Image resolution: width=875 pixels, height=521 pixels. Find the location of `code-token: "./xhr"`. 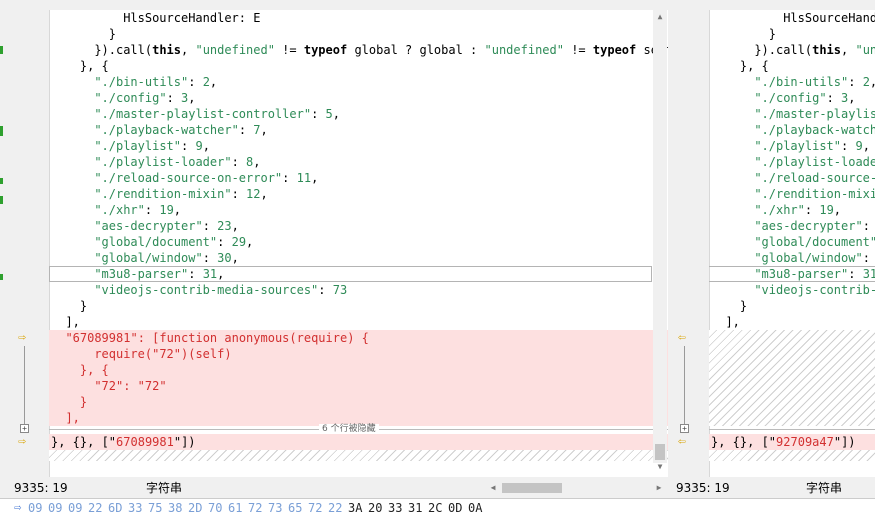

code-token: "./xhr" is located at coordinates (779, 210).